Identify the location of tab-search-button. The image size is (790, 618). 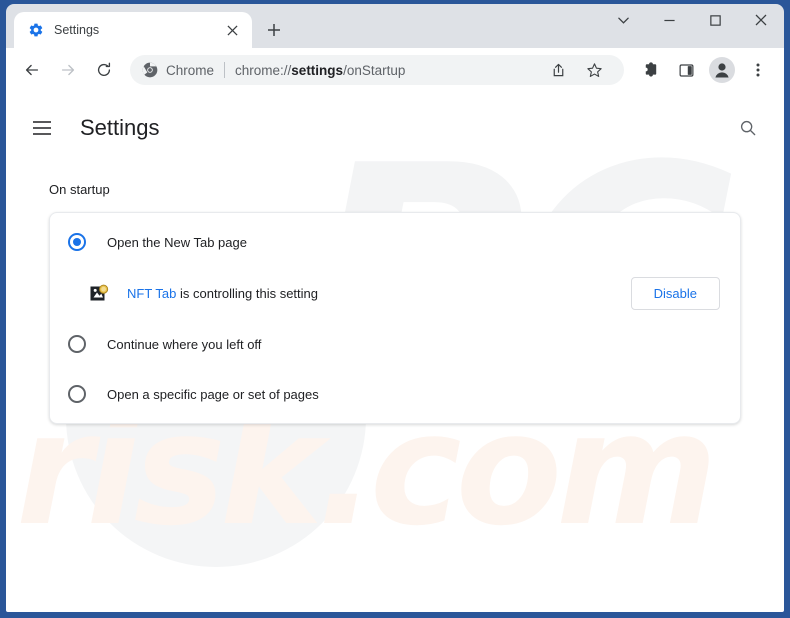
(623, 20).